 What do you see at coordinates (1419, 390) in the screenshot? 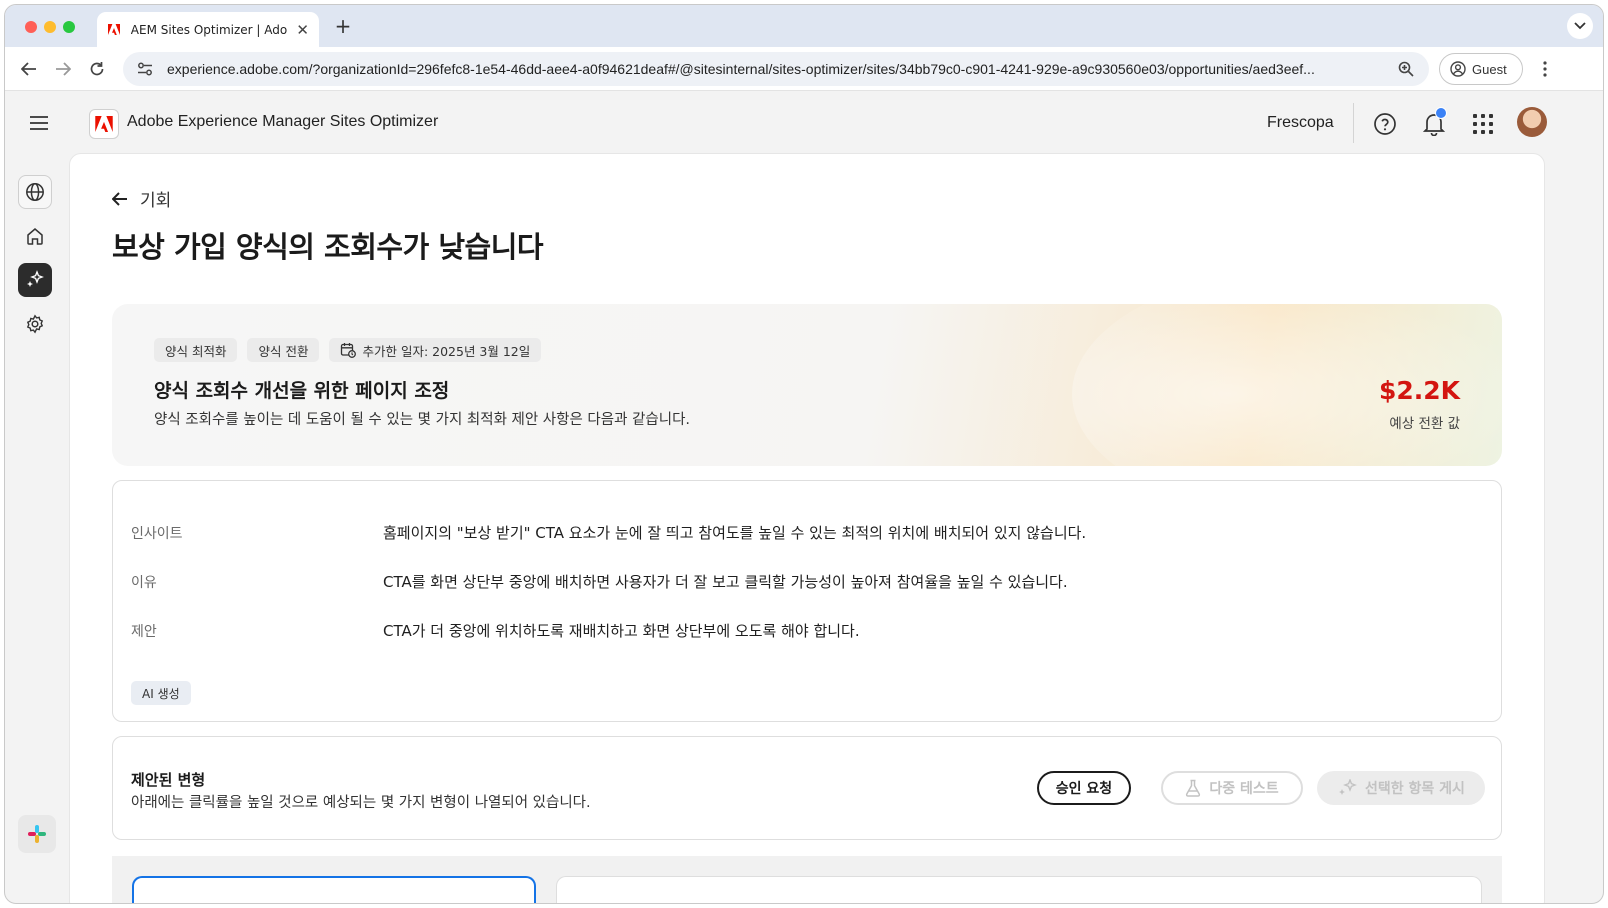
I see `projected-value: $2.2K` at bounding box center [1419, 390].